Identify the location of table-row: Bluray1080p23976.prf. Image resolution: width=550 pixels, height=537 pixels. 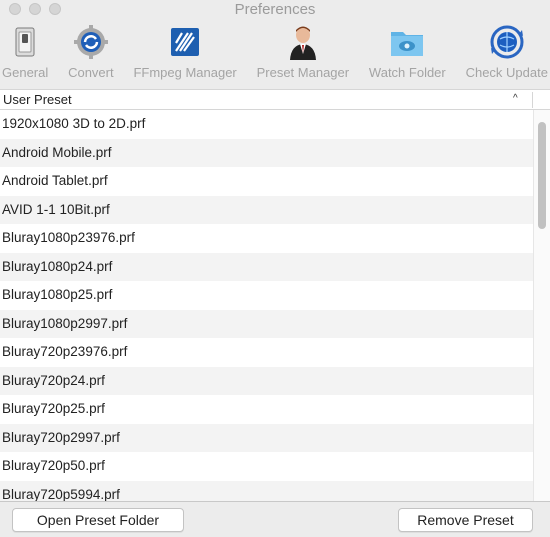
(266, 238).